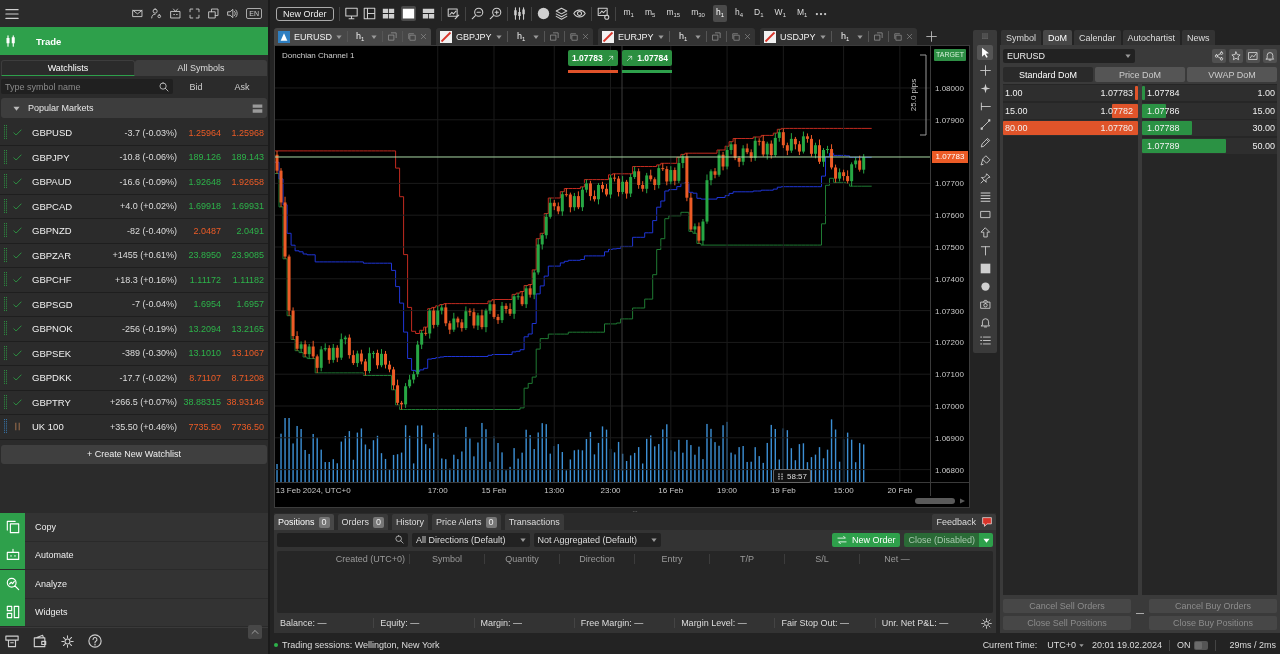 Image resolution: width=1280 pixels, height=654 pixels. Describe the element at coordinates (521, 559) in the screenshot. I see `column-header: Quantity` at that location.